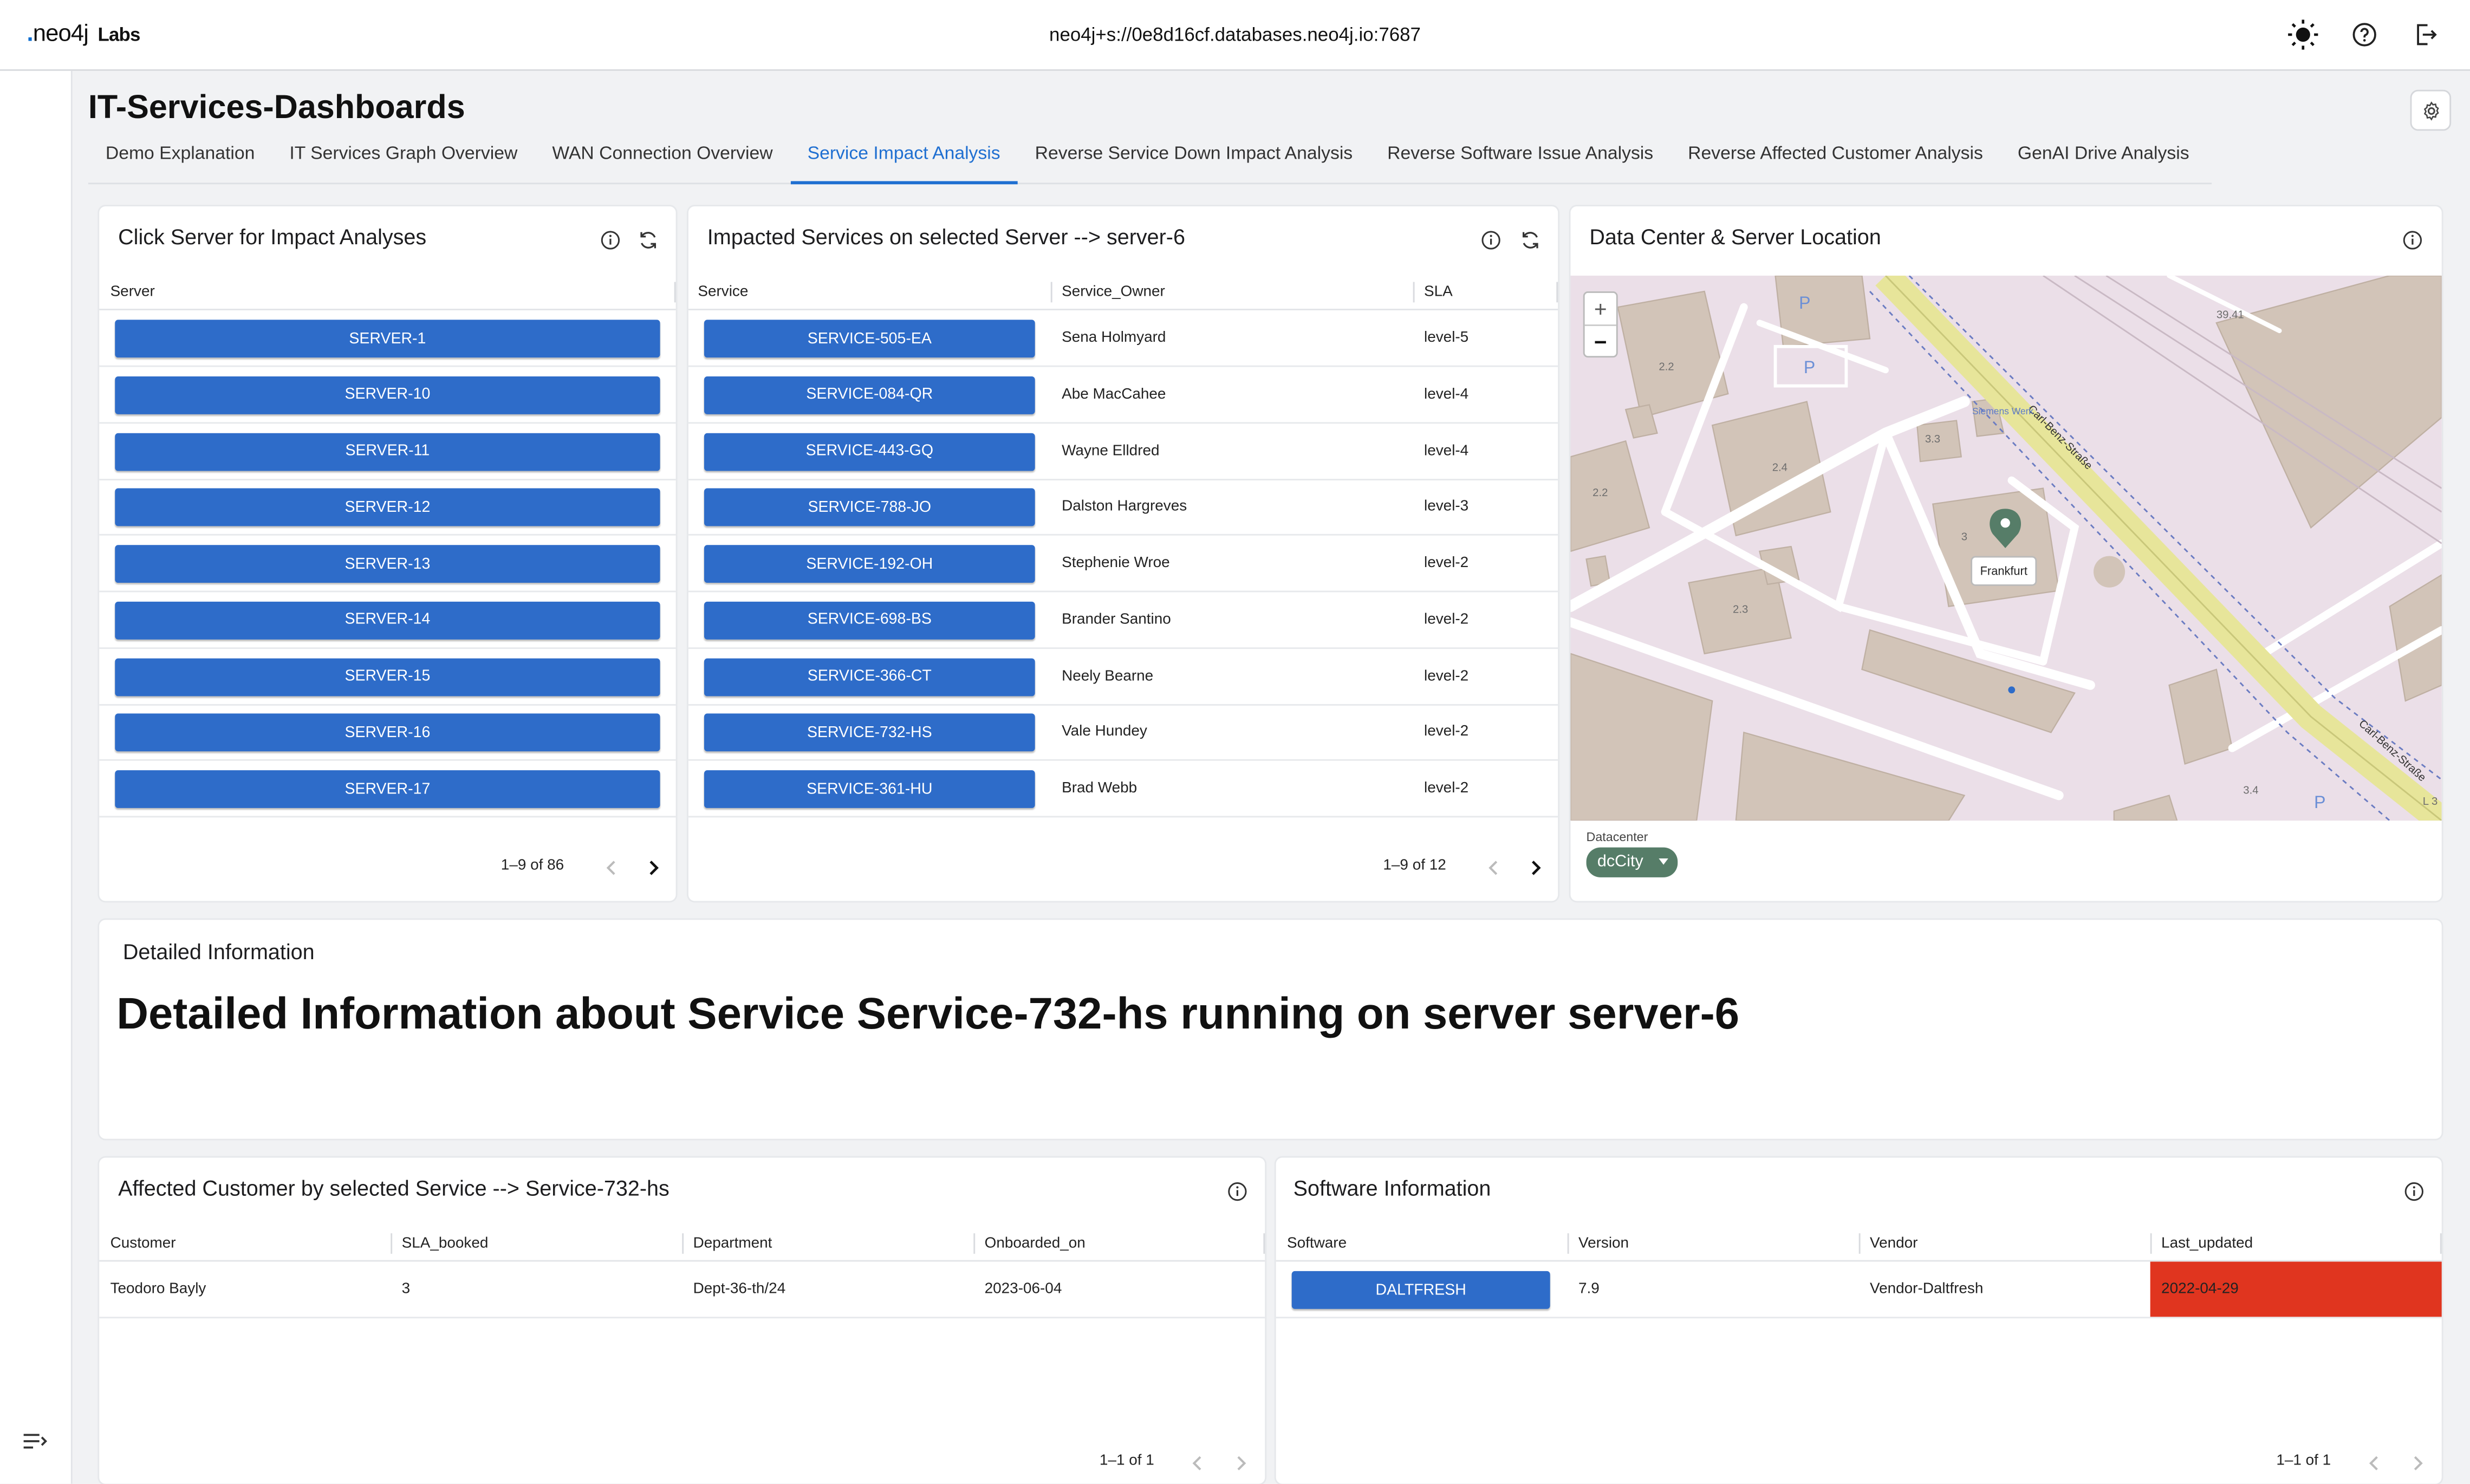 This screenshot has width=2470, height=1484. Describe the element at coordinates (1600, 309) in the screenshot. I see `zoom-in-button: +` at that location.